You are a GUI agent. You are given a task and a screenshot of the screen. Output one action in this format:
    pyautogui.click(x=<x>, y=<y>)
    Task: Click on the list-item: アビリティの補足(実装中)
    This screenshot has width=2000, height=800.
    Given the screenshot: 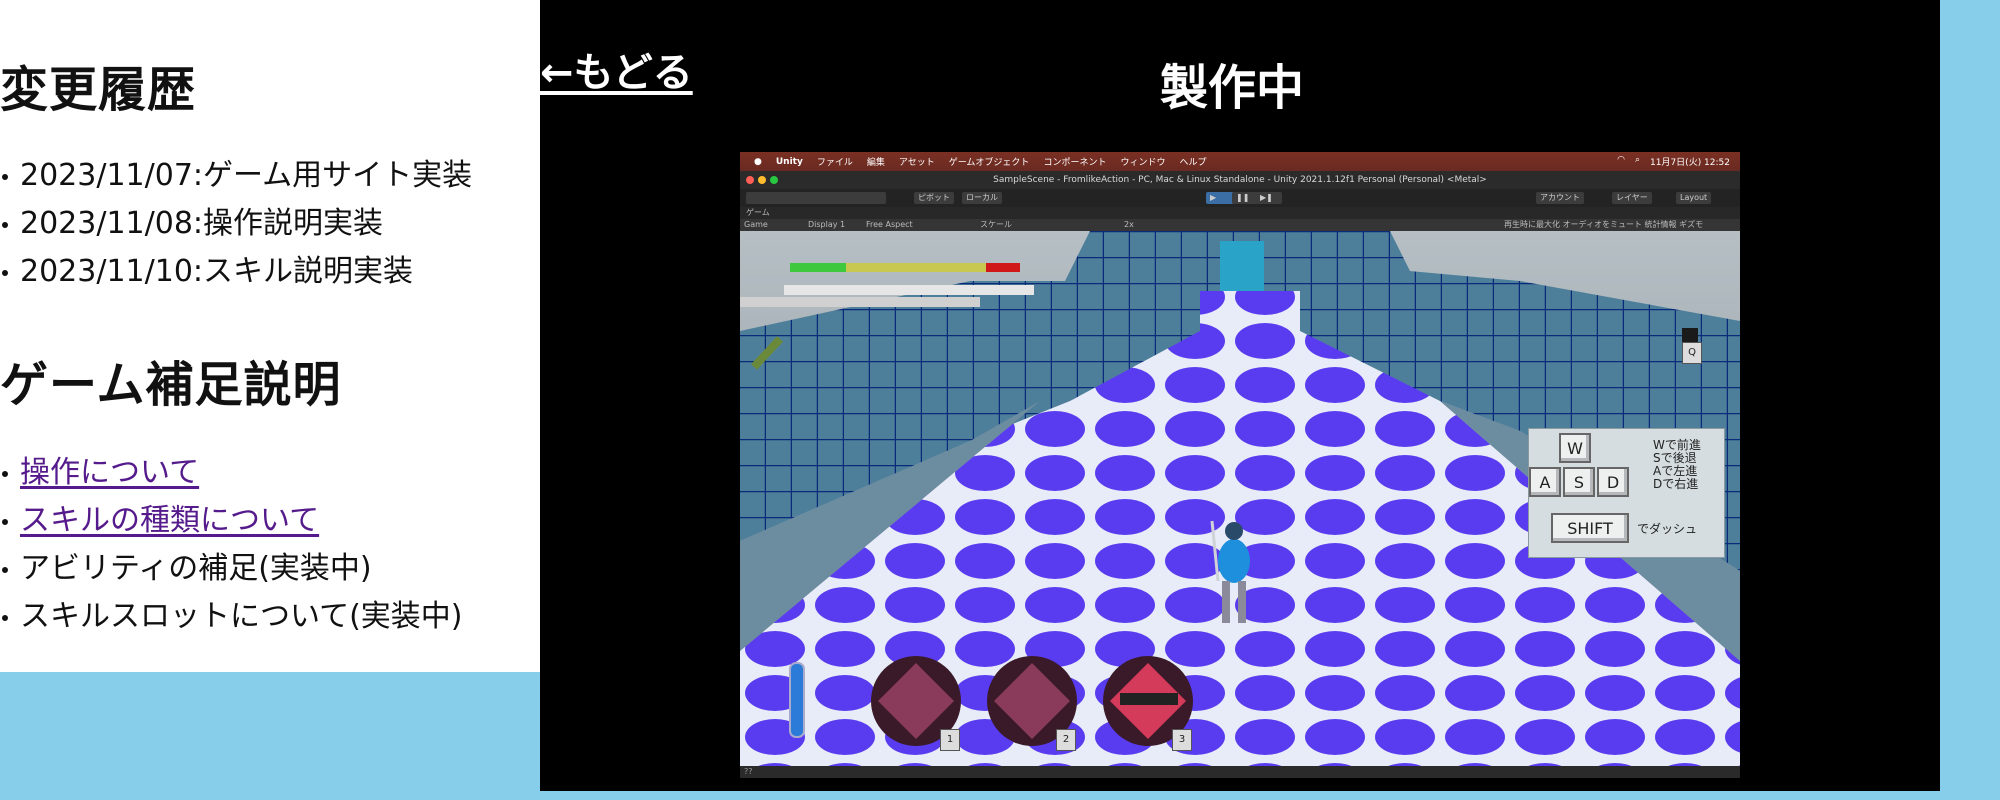 What is the action you would take?
    pyautogui.click(x=231, y=569)
    